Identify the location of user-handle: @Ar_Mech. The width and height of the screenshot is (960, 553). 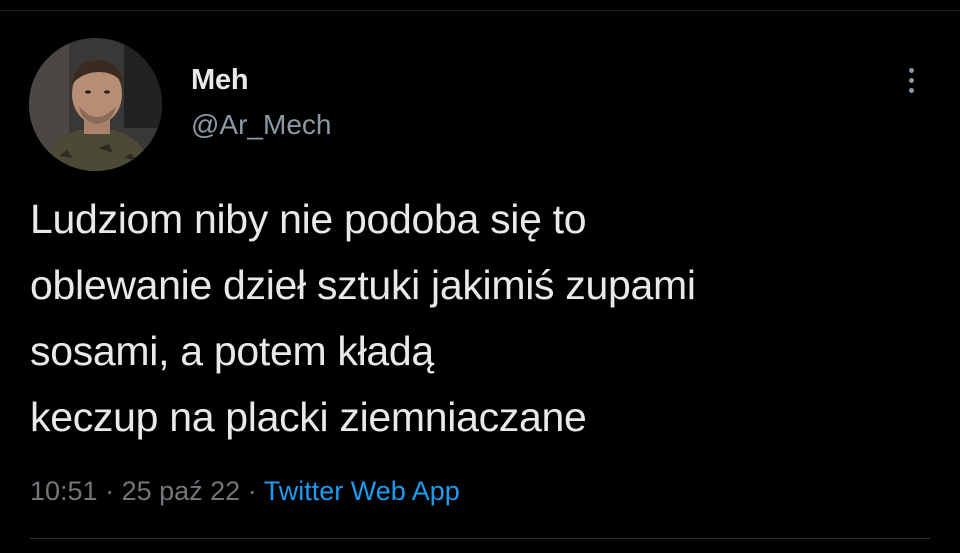
(261, 125).